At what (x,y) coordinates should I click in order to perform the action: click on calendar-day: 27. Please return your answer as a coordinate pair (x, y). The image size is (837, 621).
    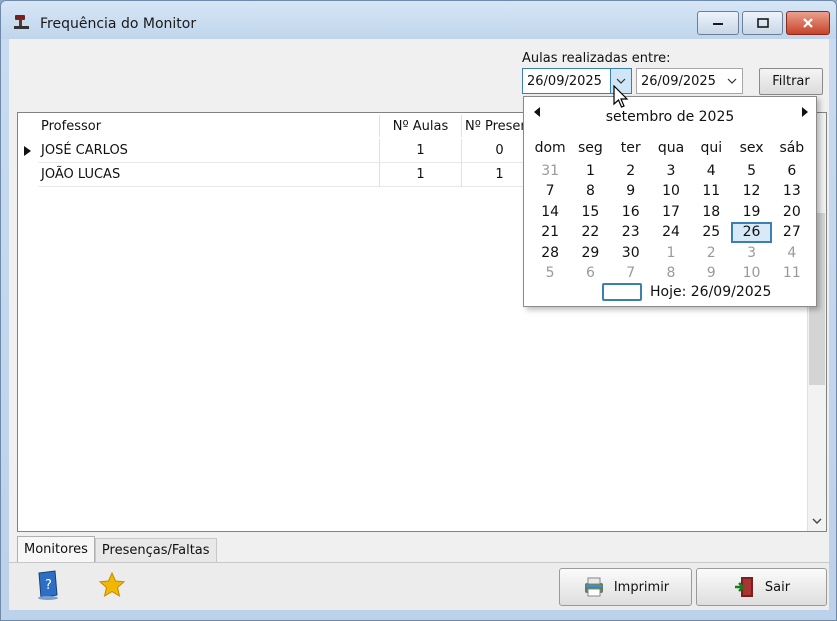
    Looking at the image, I should click on (792, 232).